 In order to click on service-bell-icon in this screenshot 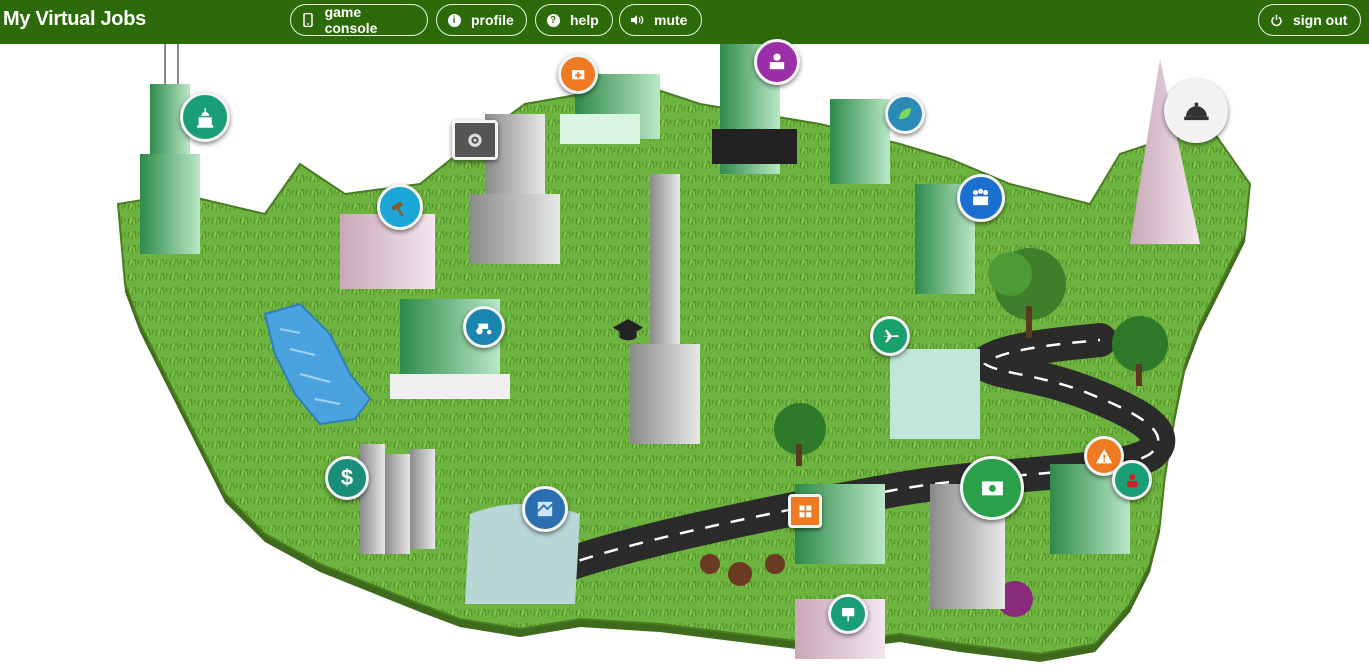, I will do `click(1196, 111)`.